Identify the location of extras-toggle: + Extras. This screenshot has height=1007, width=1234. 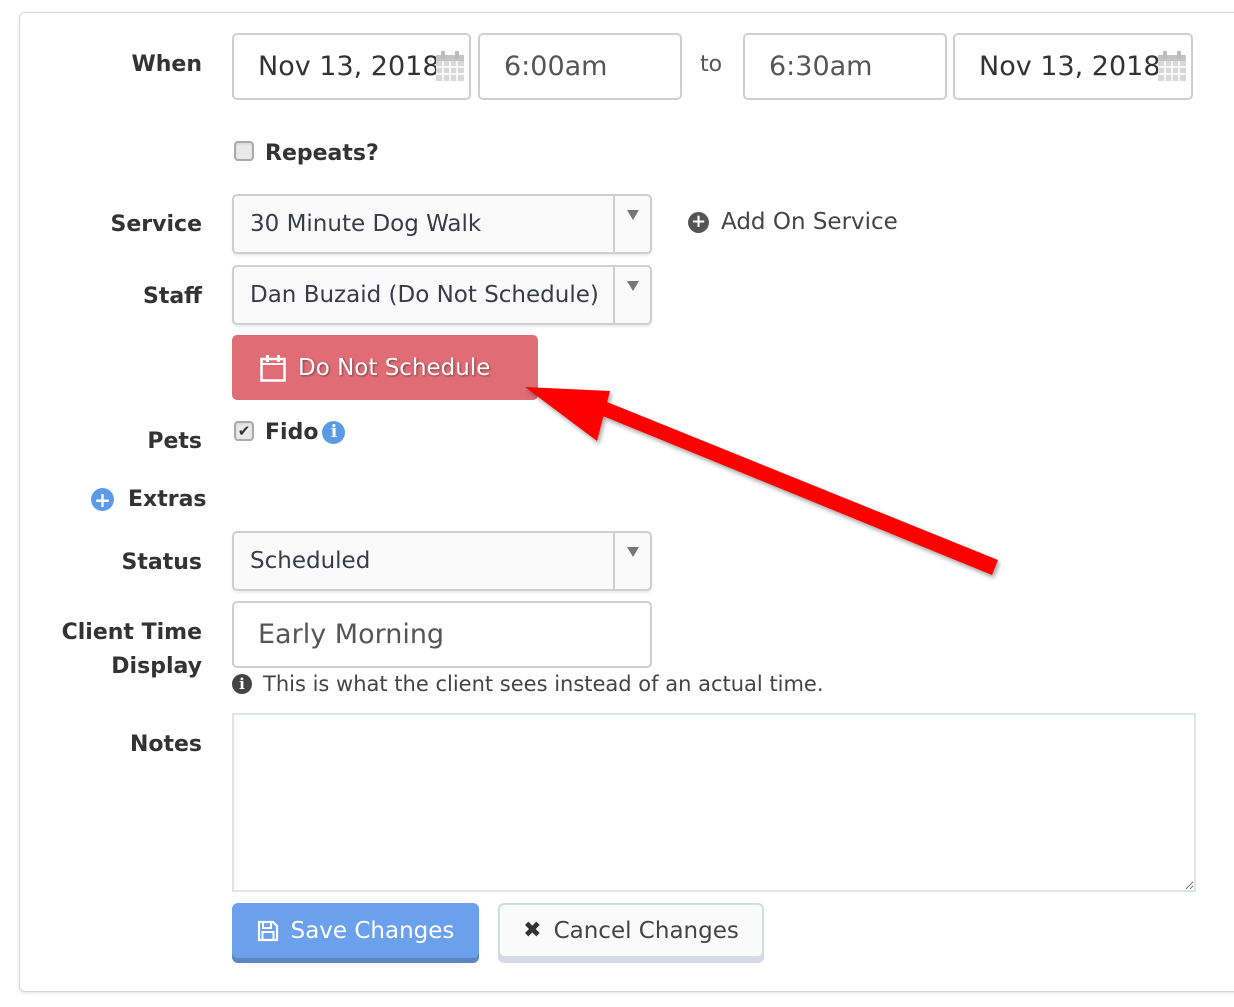
(149, 499).